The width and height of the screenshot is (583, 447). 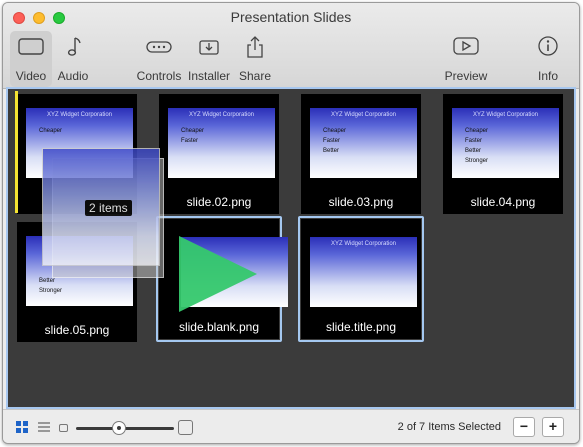 What do you see at coordinates (44, 427) in the screenshot?
I see `list-view-icon` at bounding box center [44, 427].